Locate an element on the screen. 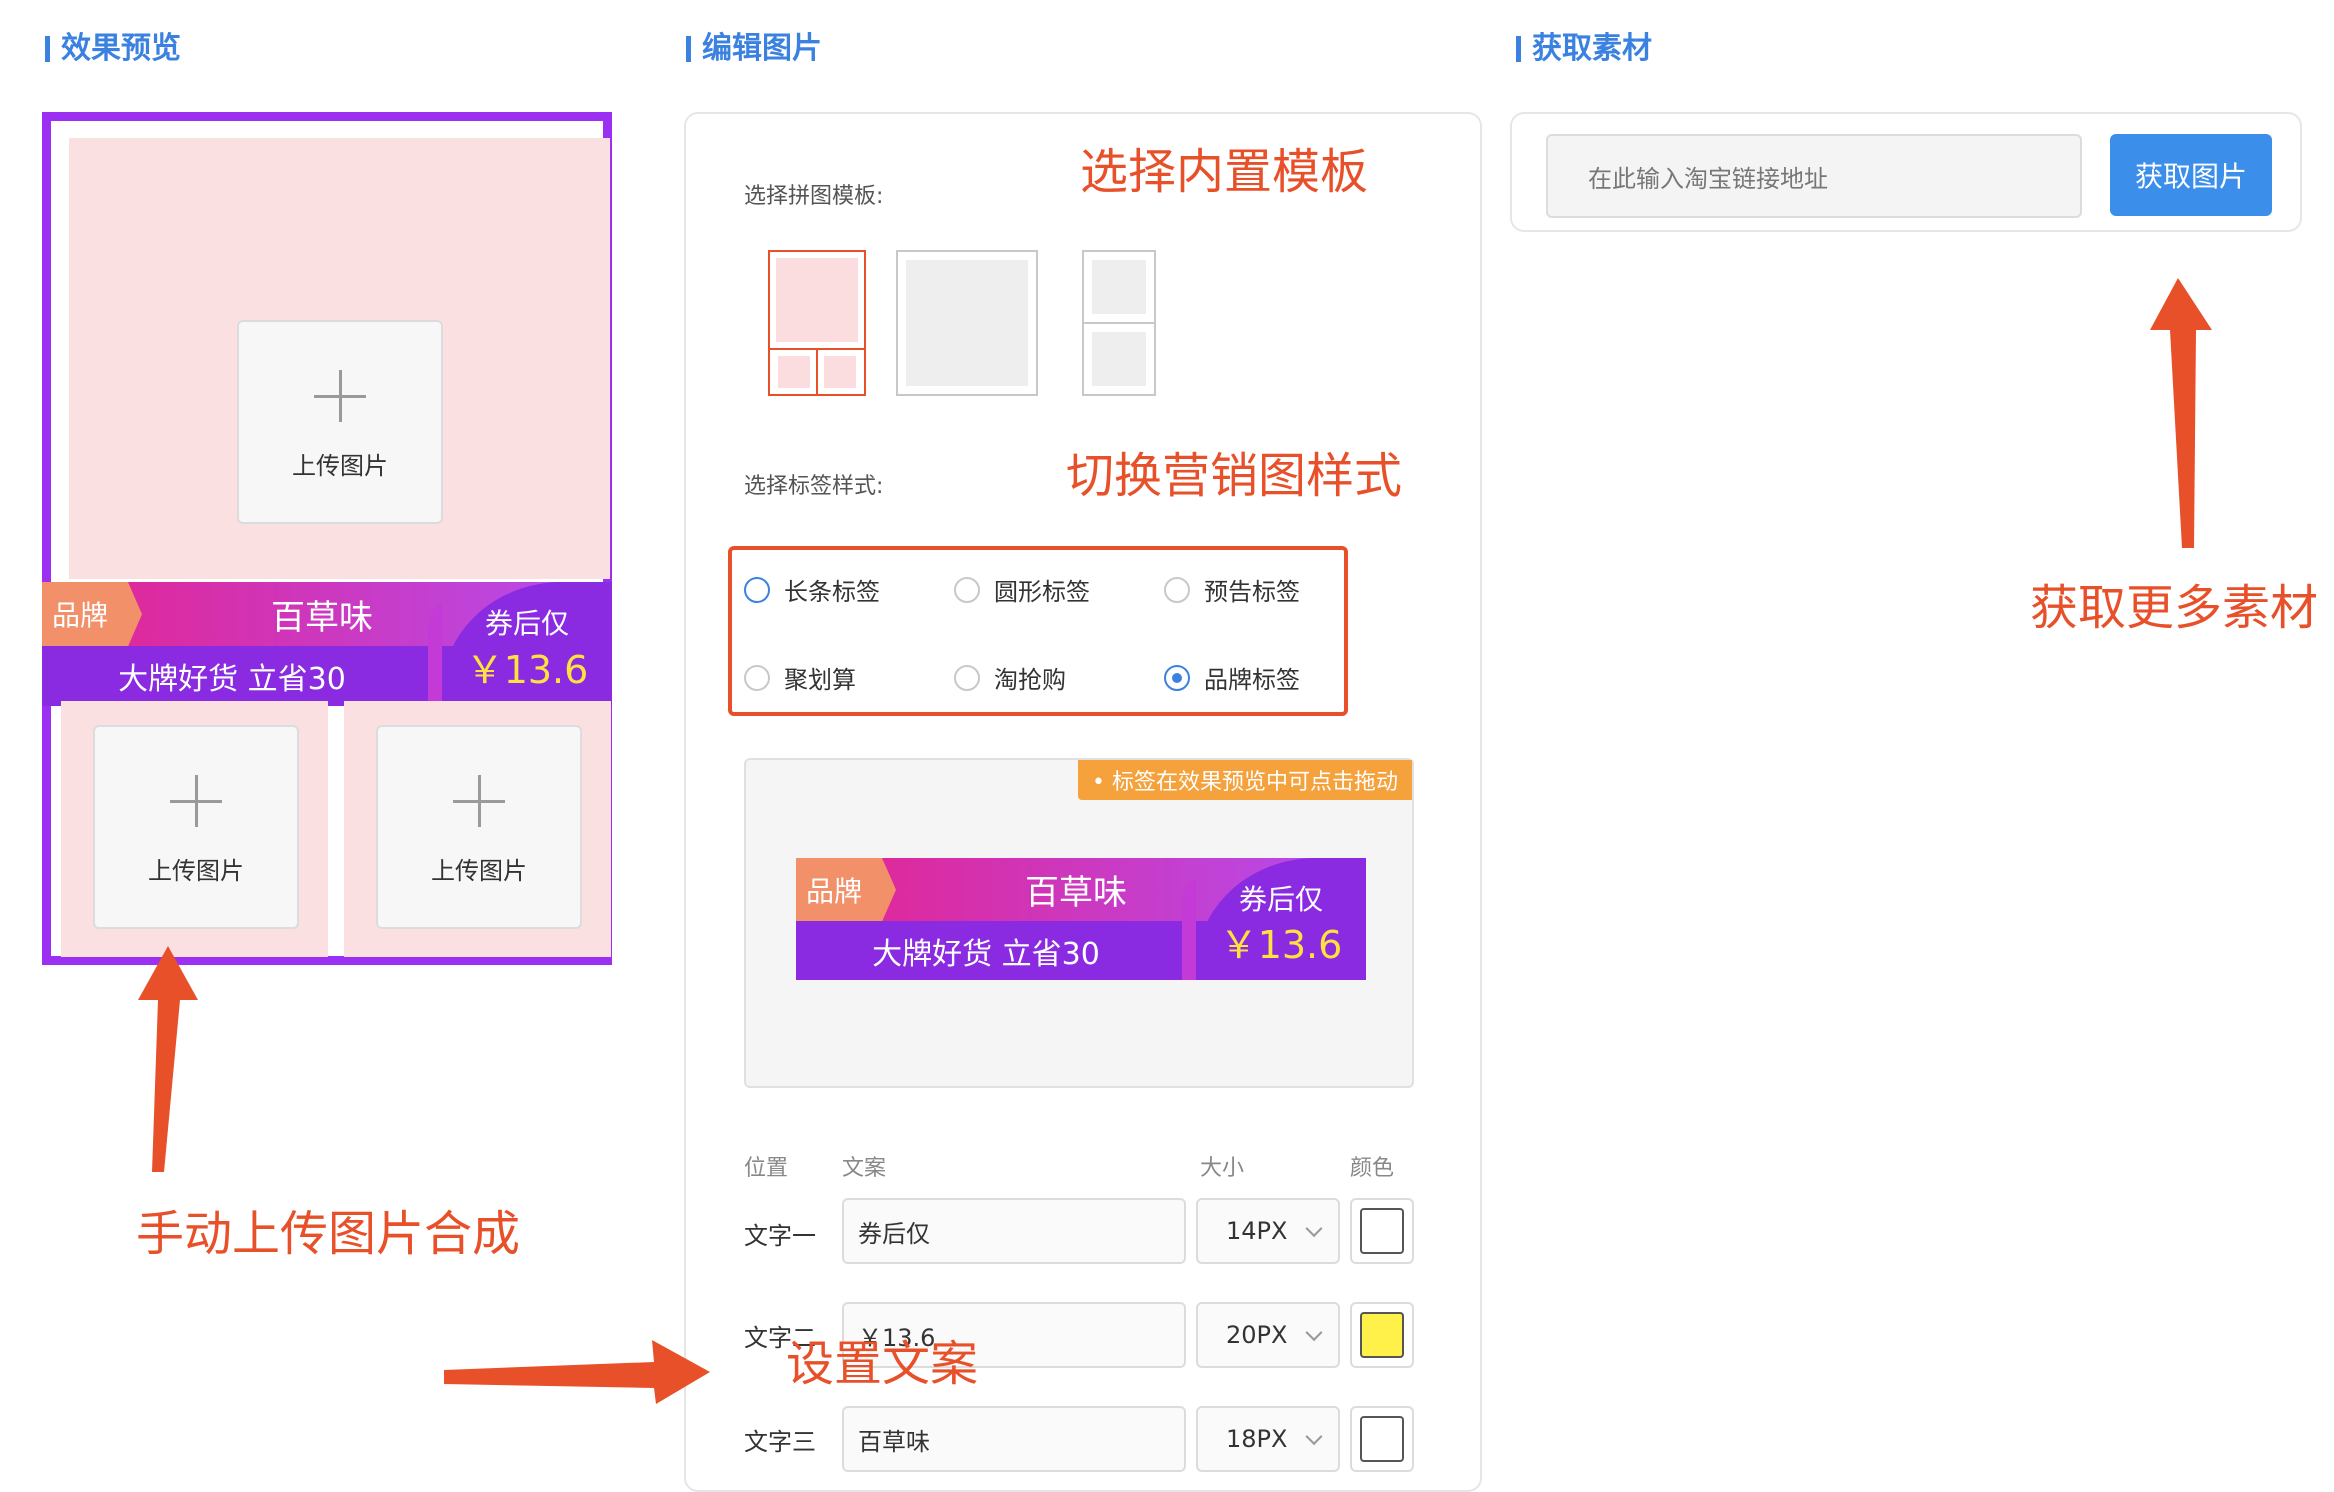 This screenshot has width=2334, height=1492. arrow-right-icon is located at coordinates (577, 1372).